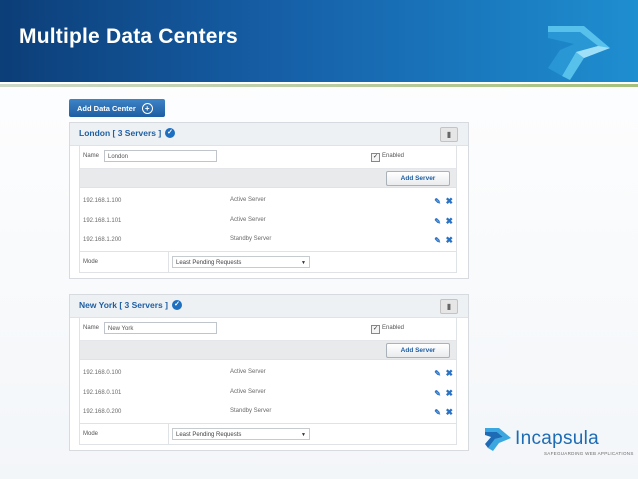 The image size is (638, 479). I want to click on name-input: New York, so click(160, 328).